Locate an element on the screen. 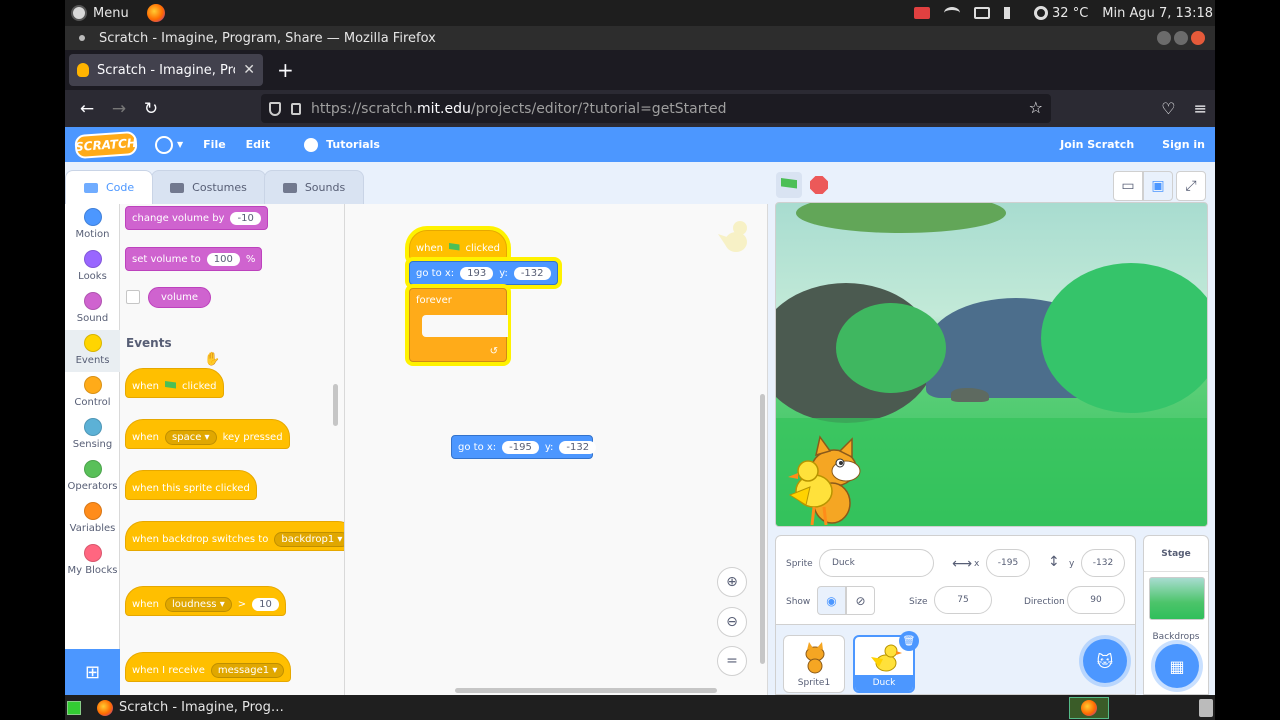 Image resolution: width=1280 pixels, height=720 pixels. firefox-launcher-icon is located at coordinates (155, 13).